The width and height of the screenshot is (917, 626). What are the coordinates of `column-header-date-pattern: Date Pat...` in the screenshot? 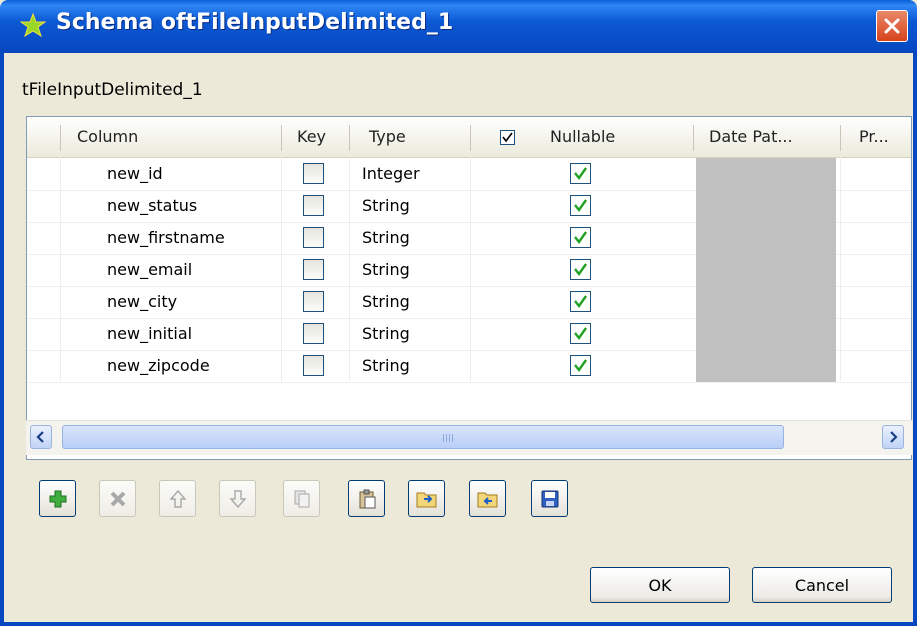 It's located at (751, 137).